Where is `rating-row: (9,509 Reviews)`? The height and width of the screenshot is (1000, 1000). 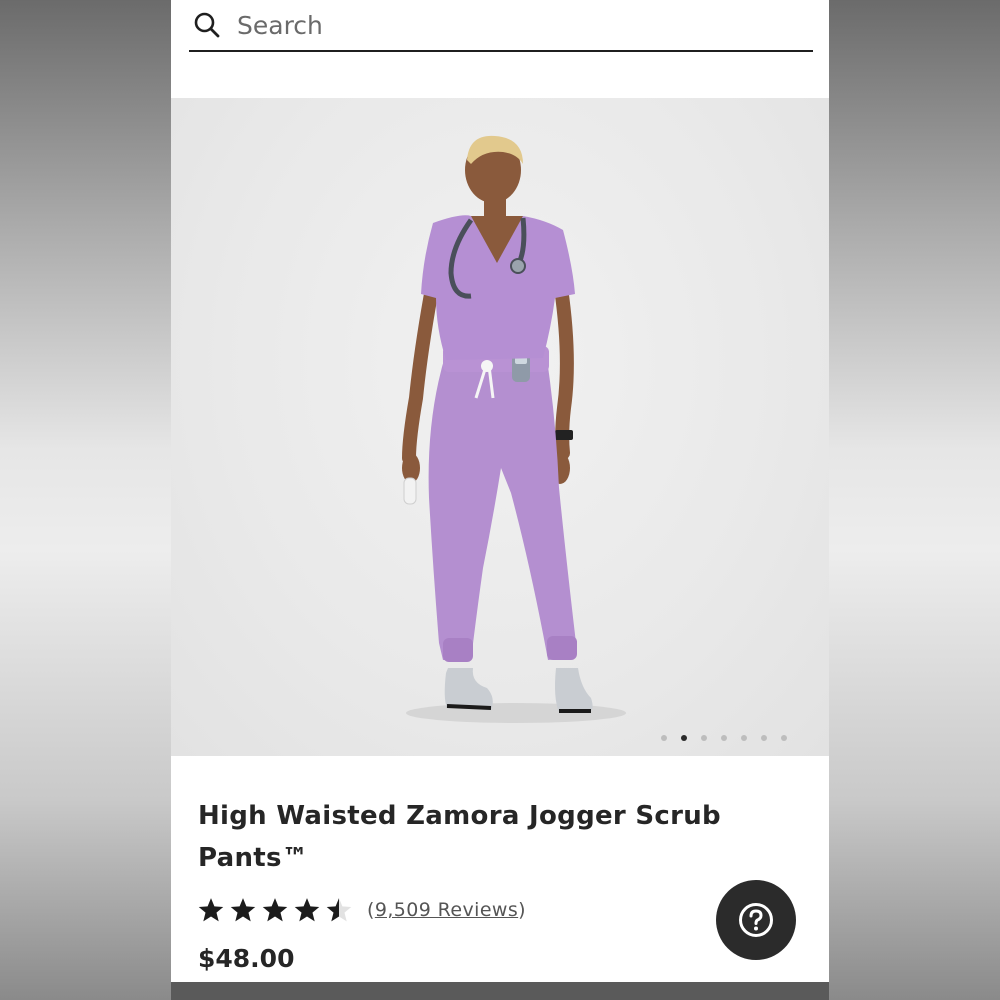 rating-row: (9,509 Reviews) is located at coordinates (361, 910).